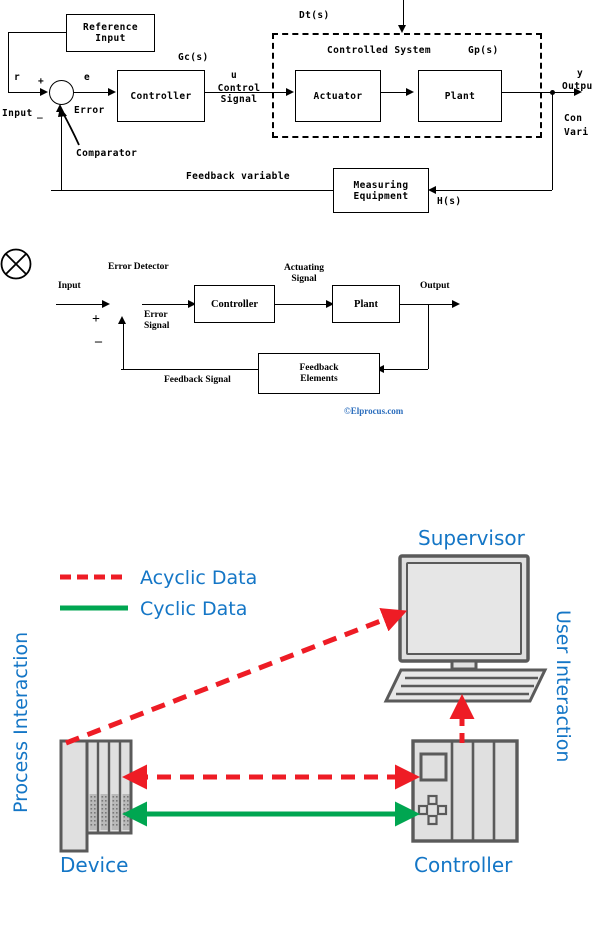  I want to click on feedback-variable-wire, so click(192, 190).